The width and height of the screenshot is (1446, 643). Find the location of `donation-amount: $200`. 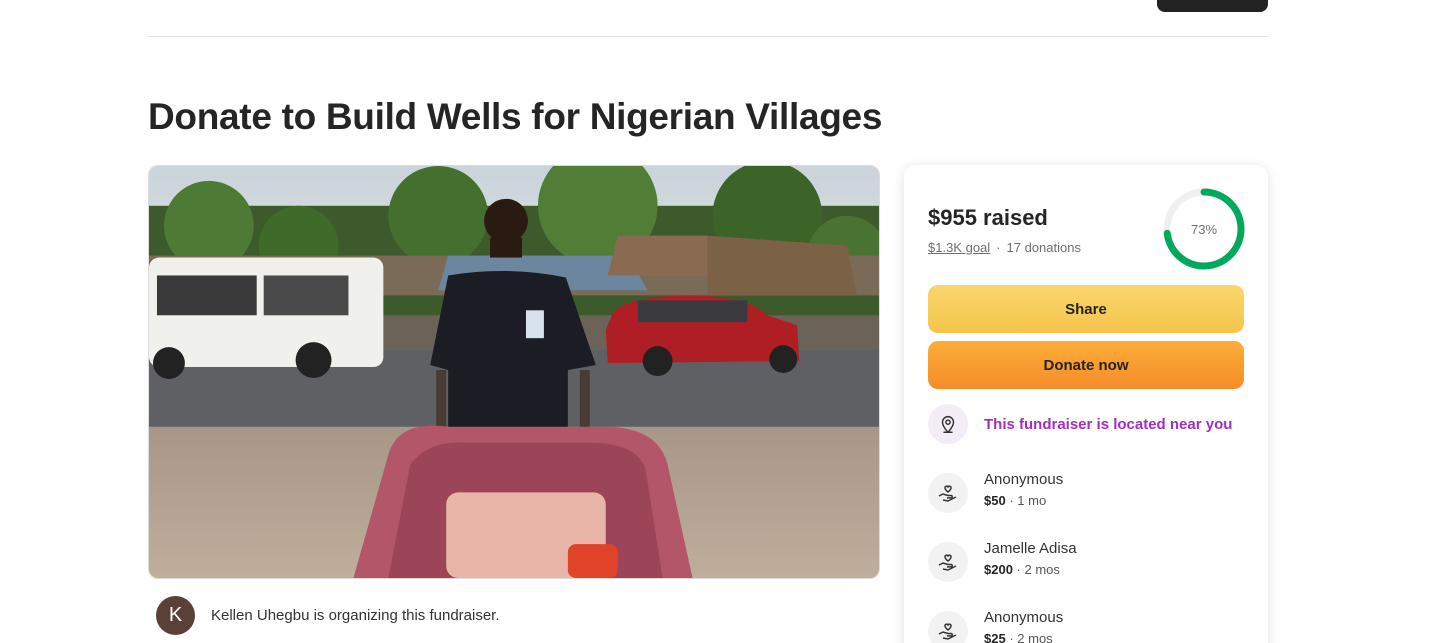

donation-amount: $200 is located at coordinates (998, 569).